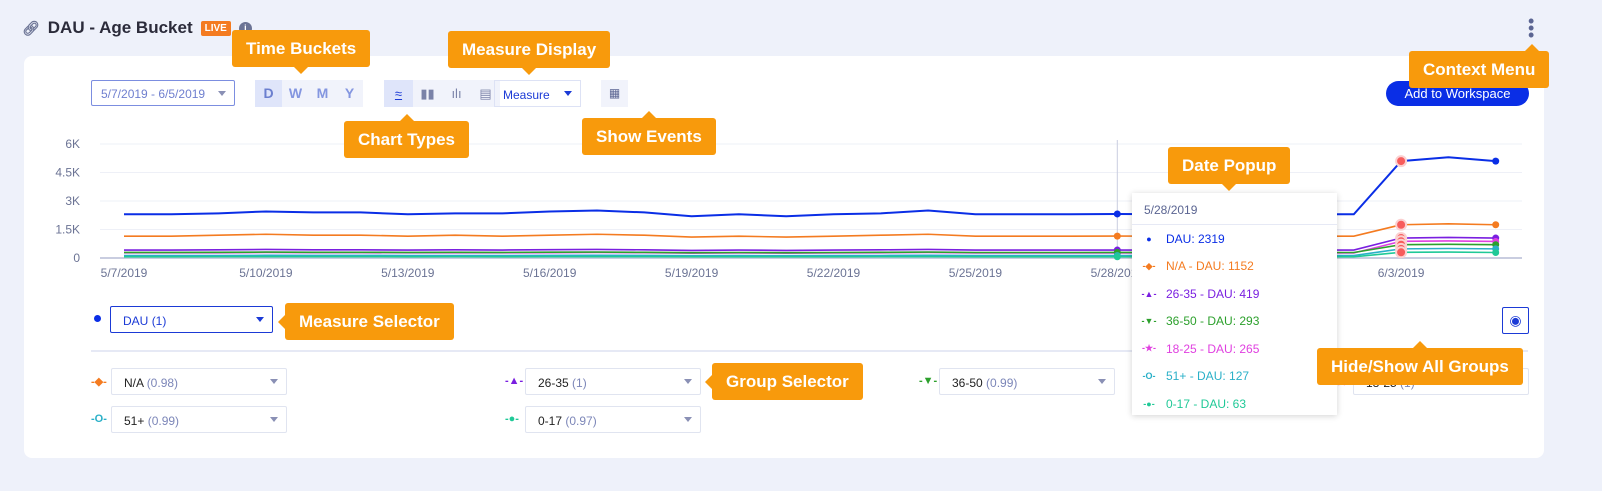 The image size is (1602, 491). What do you see at coordinates (456, 93) in the screenshot?
I see `stacked-bar-chart-icon: ılı` at bounding box center [456, 93].